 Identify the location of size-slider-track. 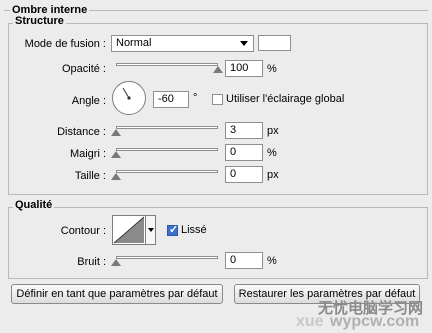
(167, 171).